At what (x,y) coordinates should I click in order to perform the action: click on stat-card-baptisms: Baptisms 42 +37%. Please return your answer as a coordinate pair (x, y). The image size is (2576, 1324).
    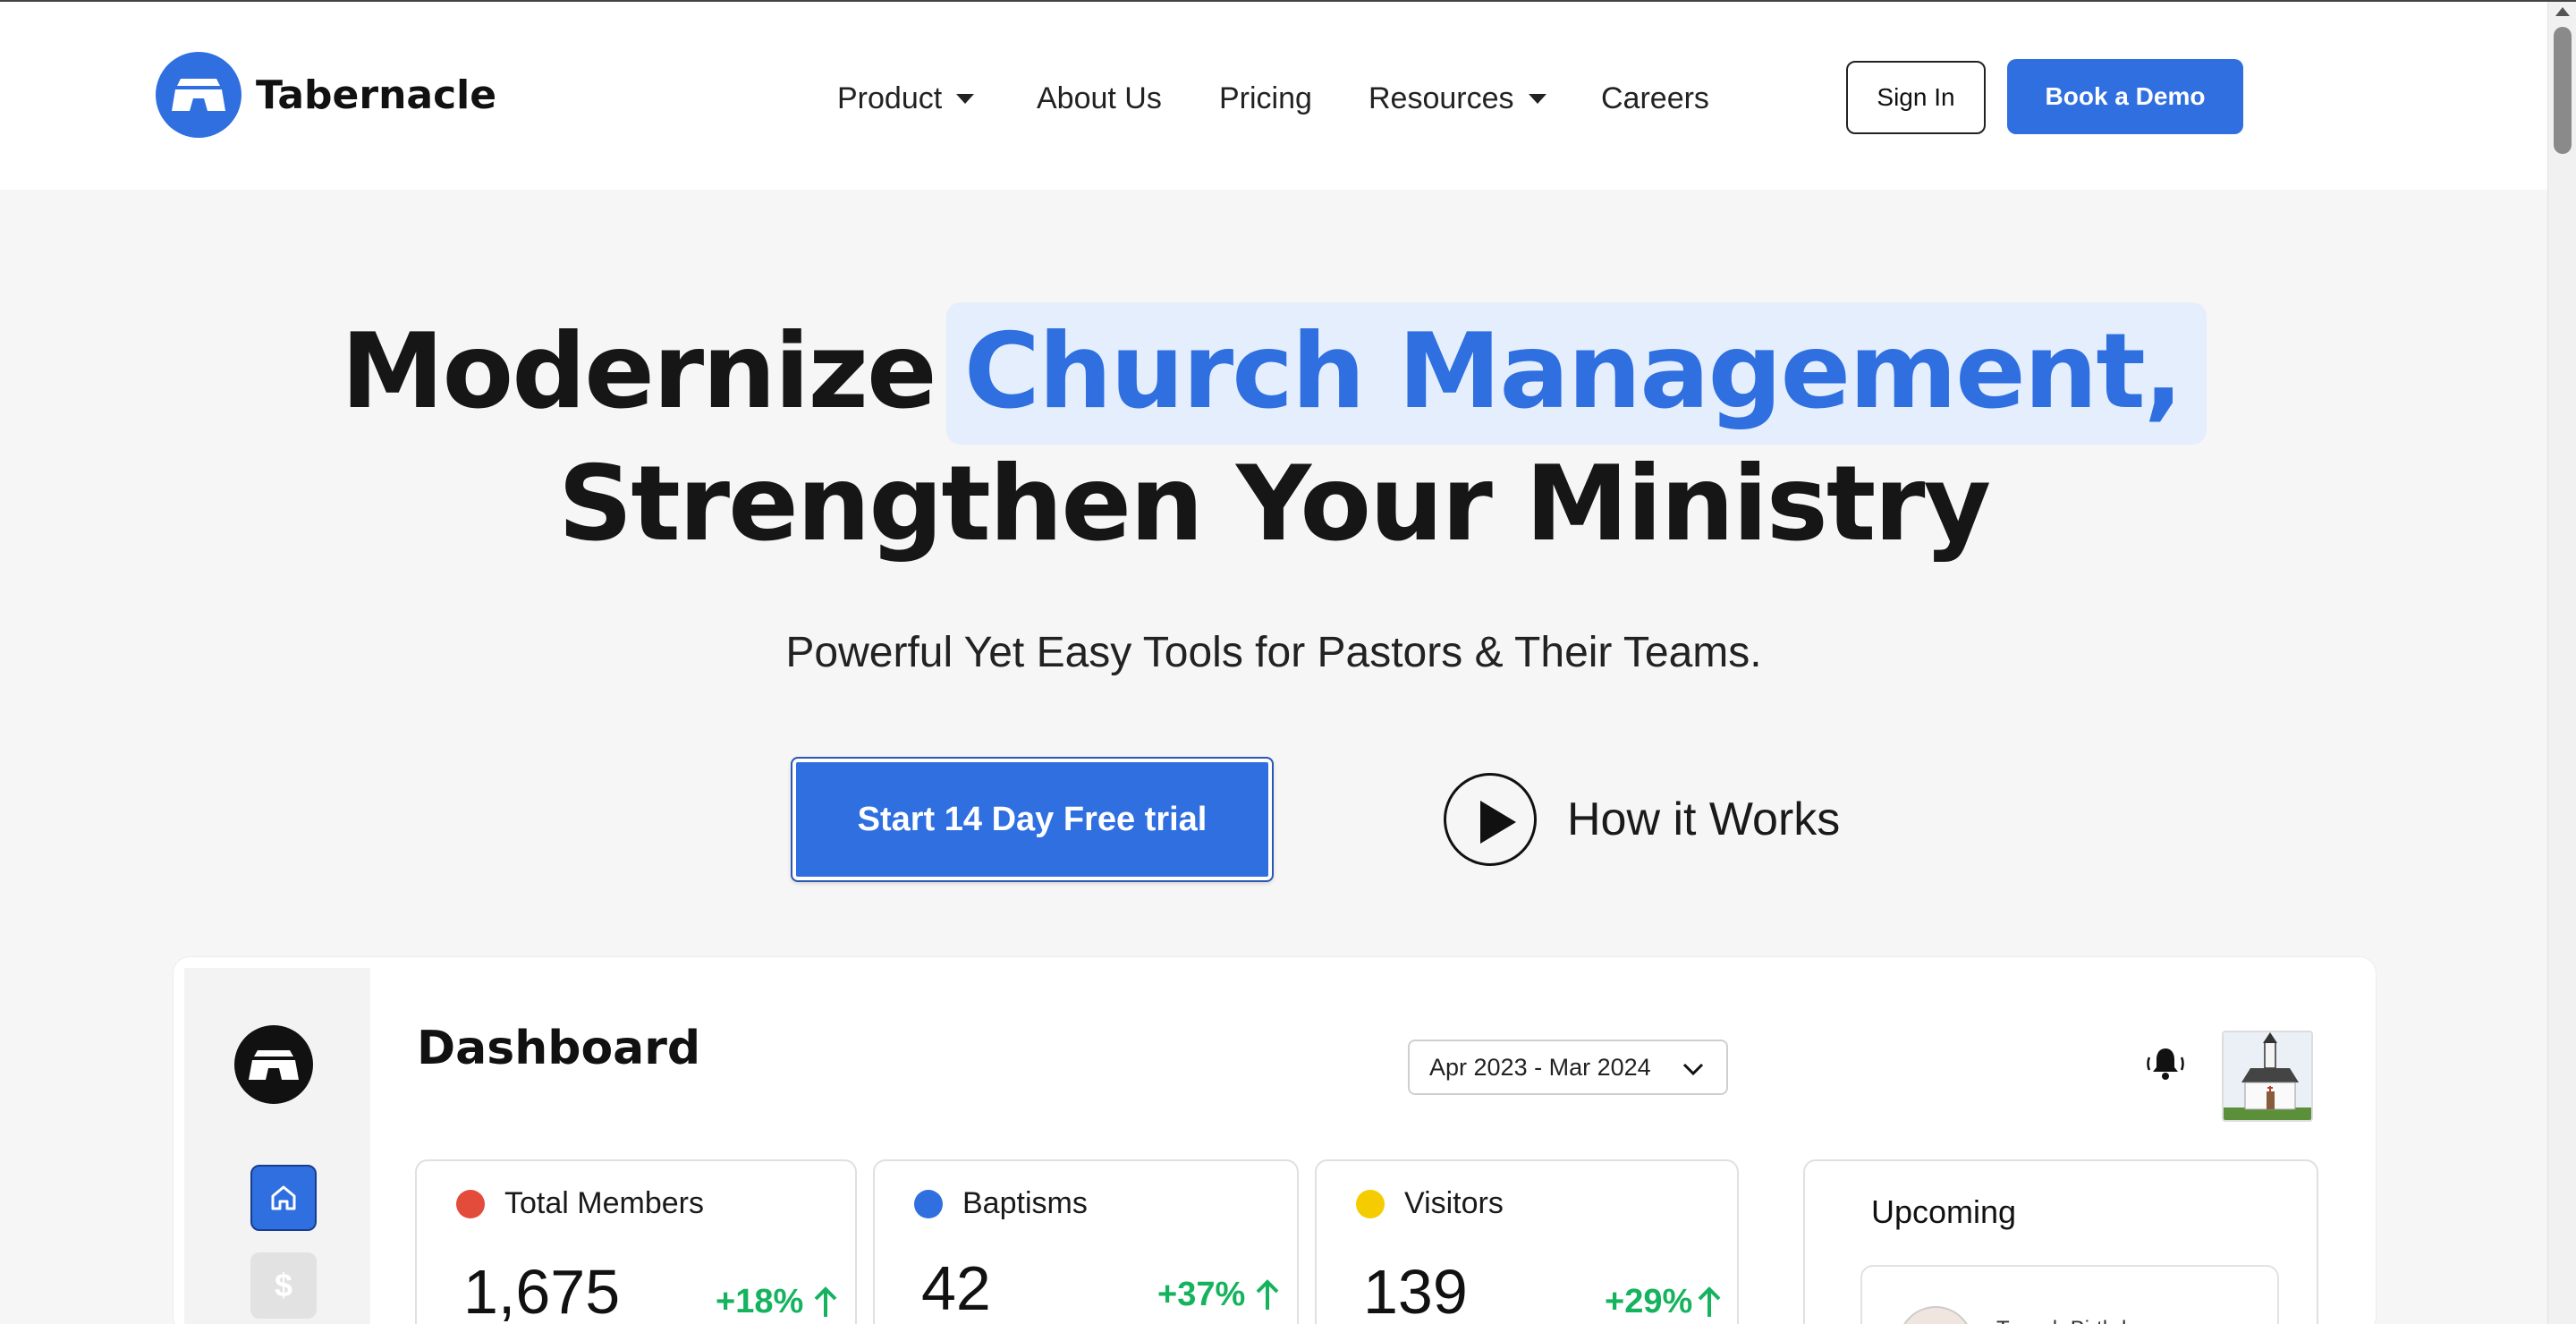
    Looking at the image, I should click on (1086, 1241).